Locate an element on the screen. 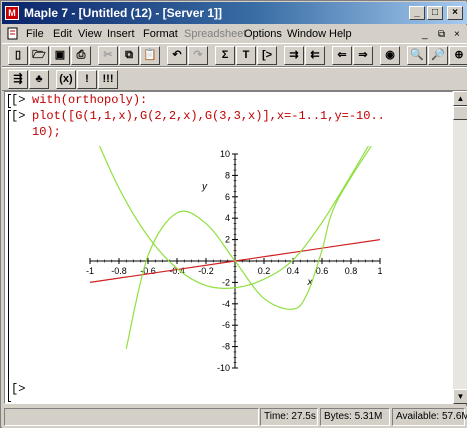  maximize-button: □ is located at coordinates (435, 13).